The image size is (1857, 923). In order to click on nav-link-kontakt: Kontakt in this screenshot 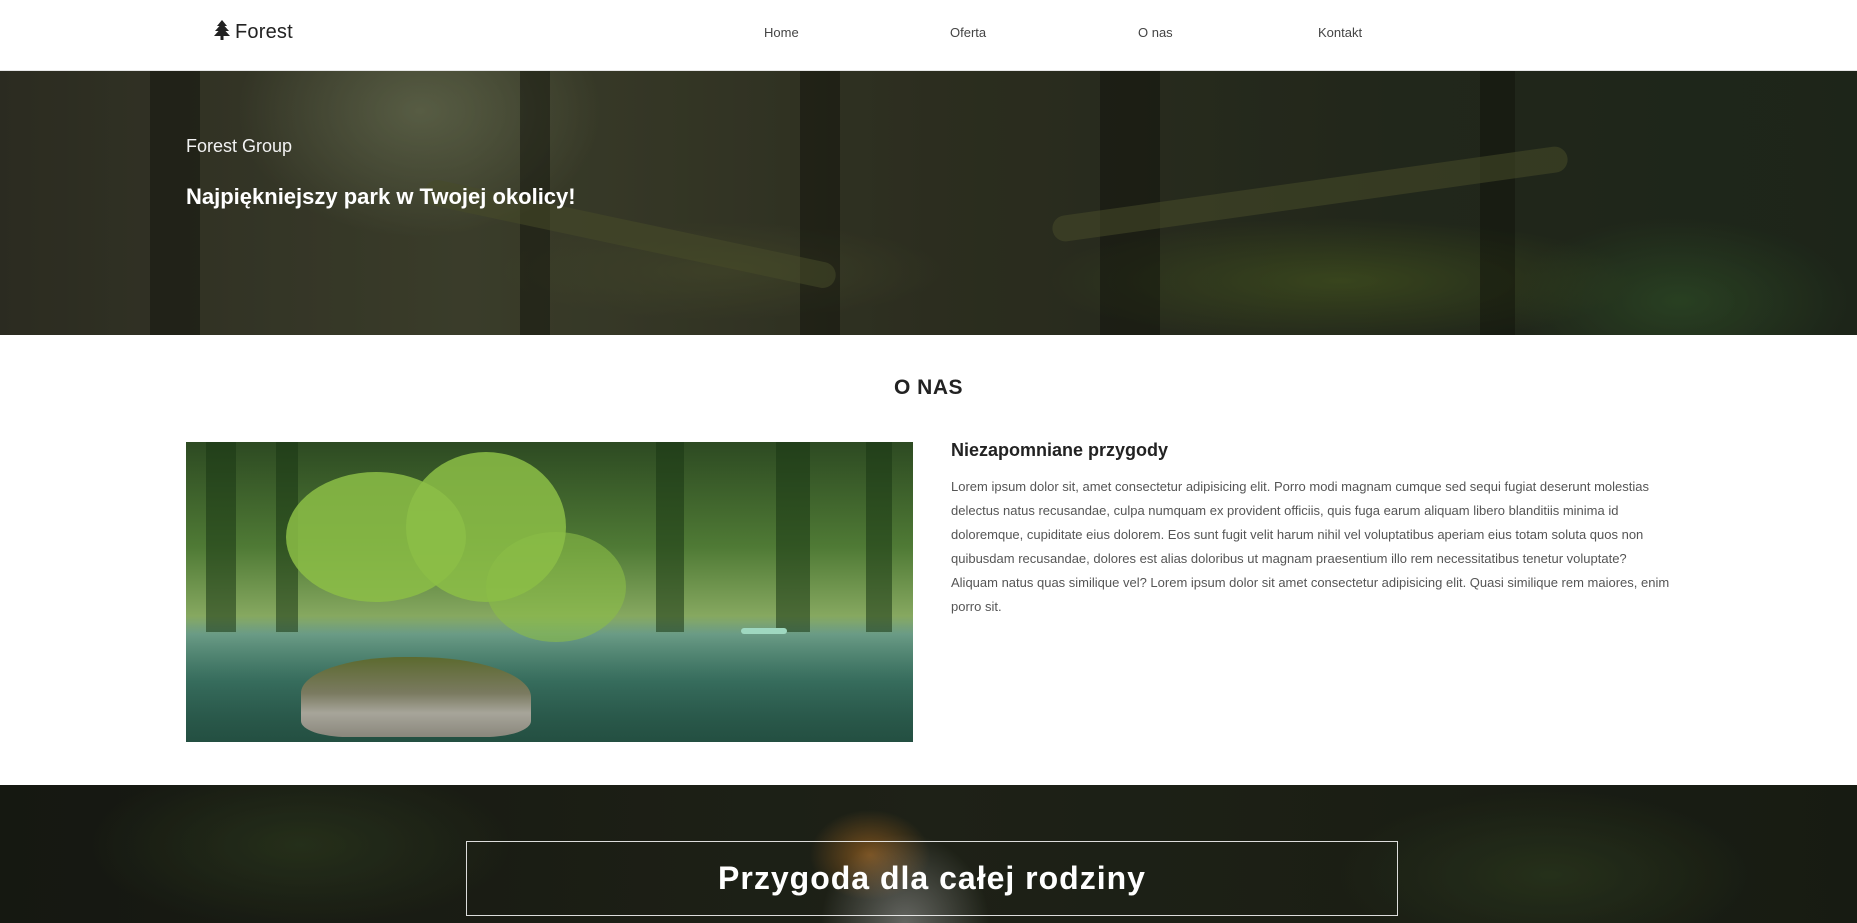, I will do `click(1340, 32)`.